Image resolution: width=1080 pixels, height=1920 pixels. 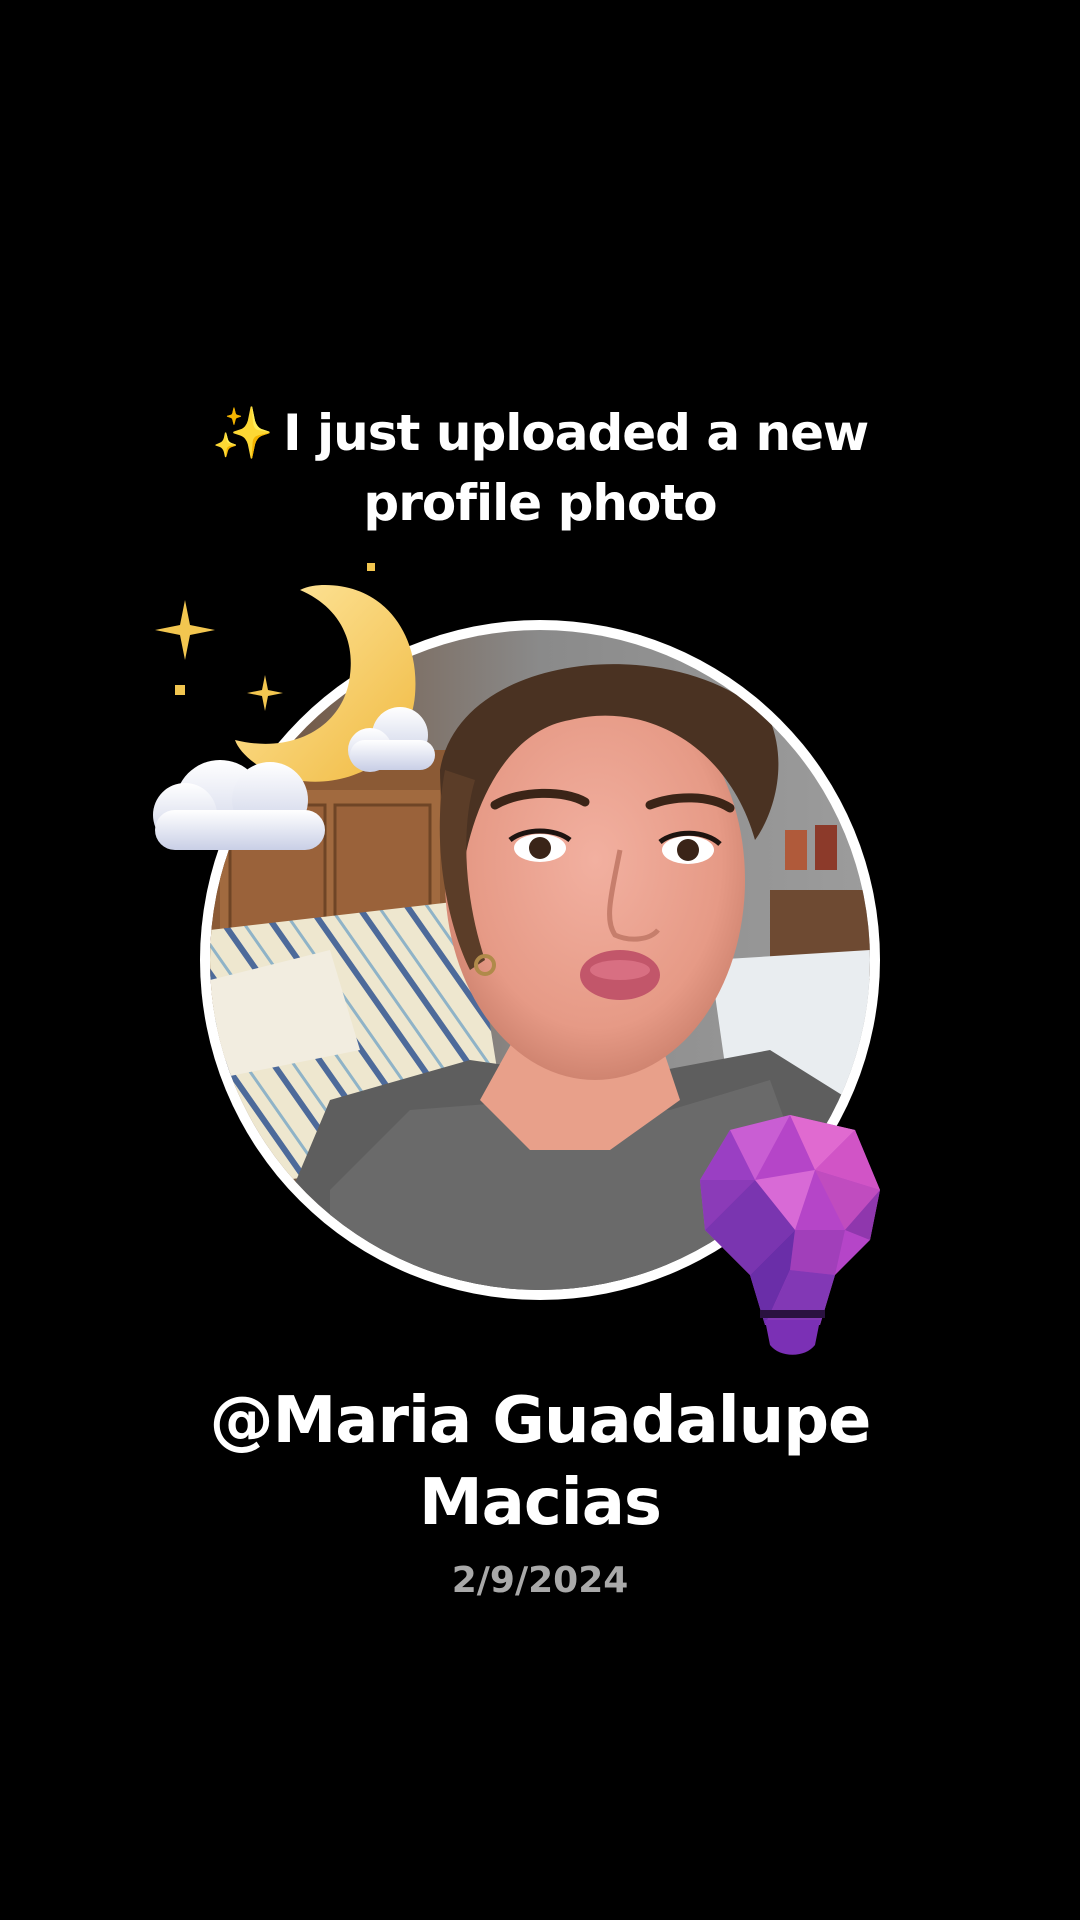 I want to click on headline: ✨ I just uploaded a new profile photo, so click(x=540, y=468).